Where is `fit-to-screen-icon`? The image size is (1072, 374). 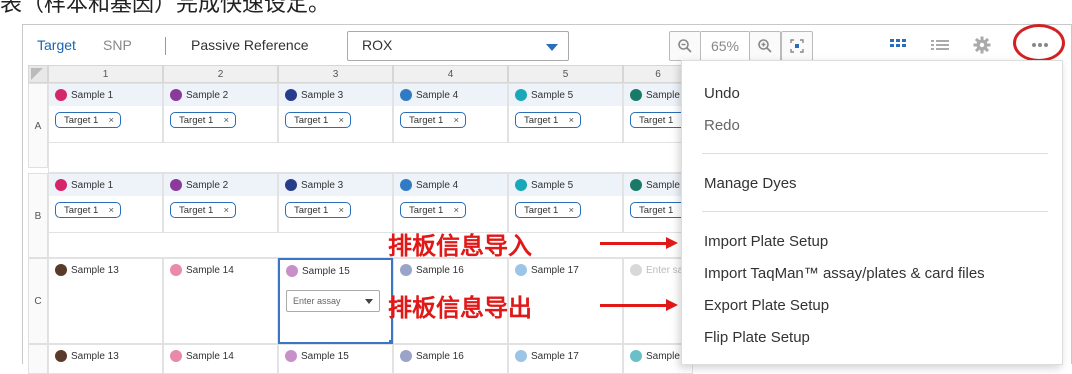
fit-to-screen-icon is located at coordinates (797, 46).